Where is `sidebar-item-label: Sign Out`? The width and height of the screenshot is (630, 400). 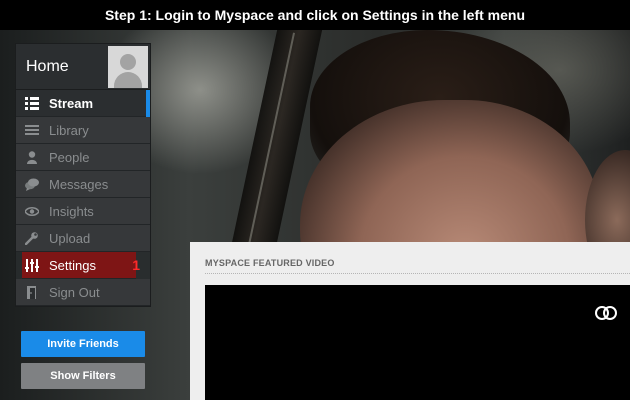 sidebar-item-label: Sign Out is located at coordinates (74, 292).